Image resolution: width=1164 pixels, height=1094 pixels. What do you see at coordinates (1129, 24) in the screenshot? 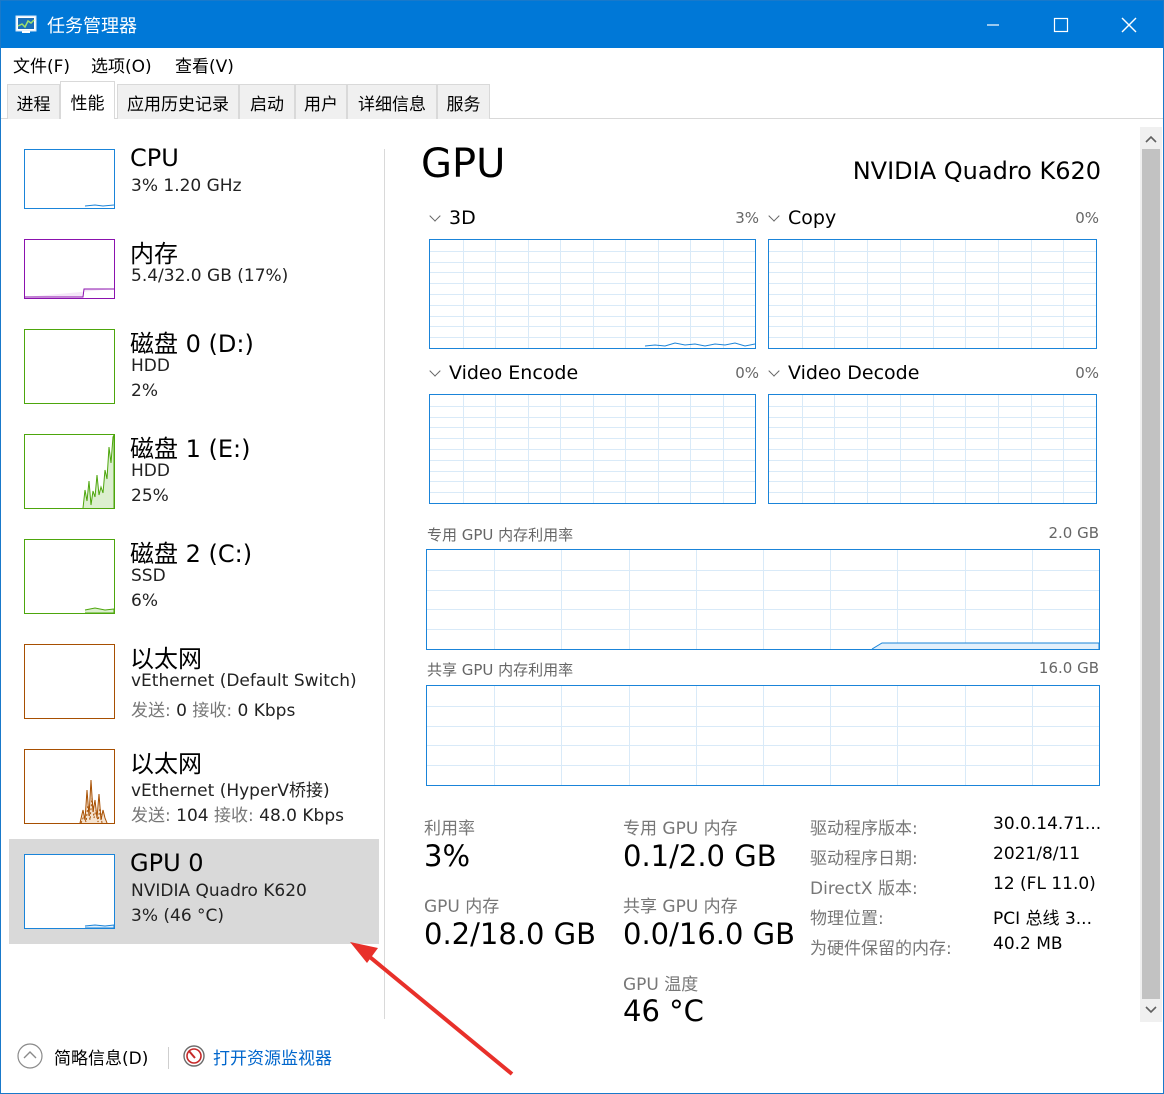
I see `close-button` at bounding box center [1129, 24].